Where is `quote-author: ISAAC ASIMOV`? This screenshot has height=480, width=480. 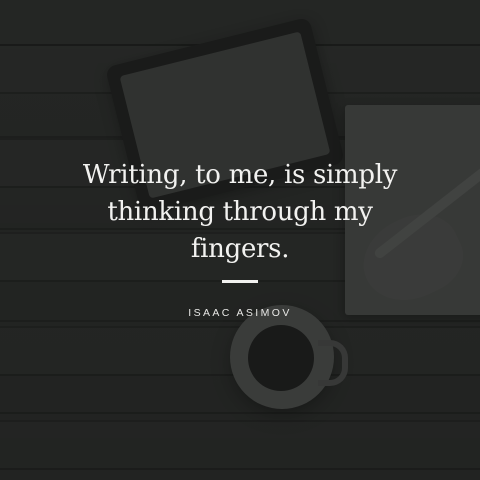
quote-author: ISAAC ASIMOV is located at coordinates (240, 313).